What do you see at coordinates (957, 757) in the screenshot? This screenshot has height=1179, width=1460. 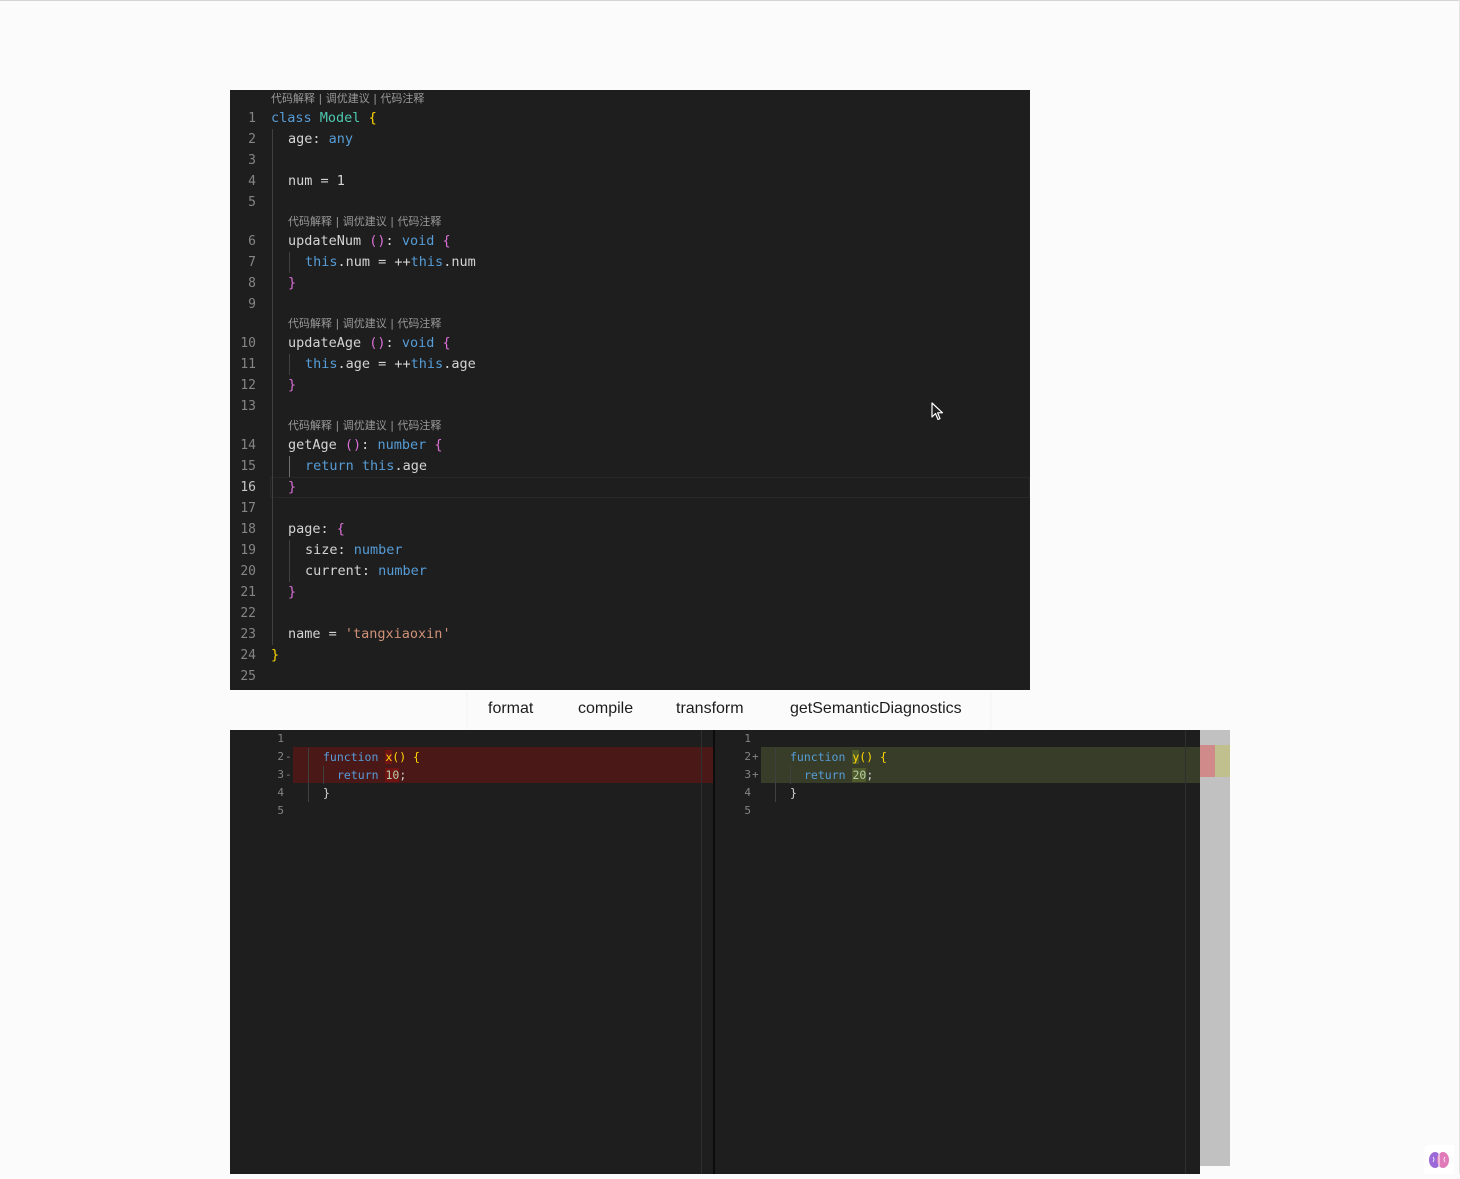 I see `diff-line-2: 2 + function y() {` at bounding box center [957, 757].